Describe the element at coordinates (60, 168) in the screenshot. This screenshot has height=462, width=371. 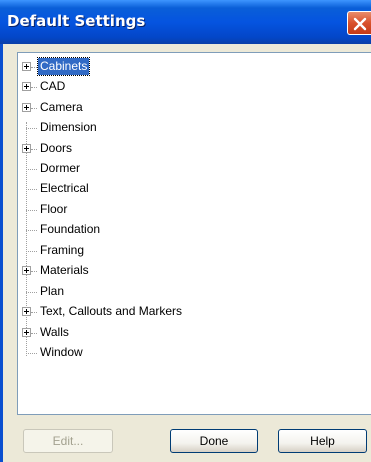
I see `tree-item-label: Dormer` at that location.